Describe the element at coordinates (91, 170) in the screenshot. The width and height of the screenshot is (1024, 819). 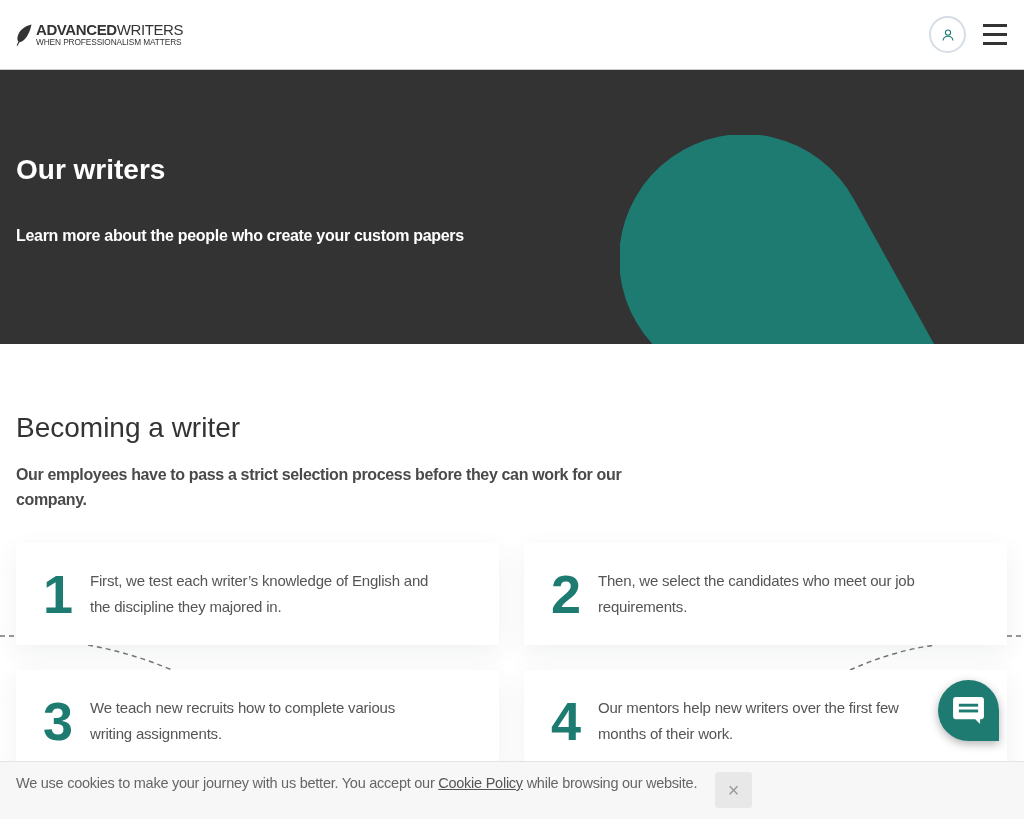
I see `hero-title: Our writers` at that location.